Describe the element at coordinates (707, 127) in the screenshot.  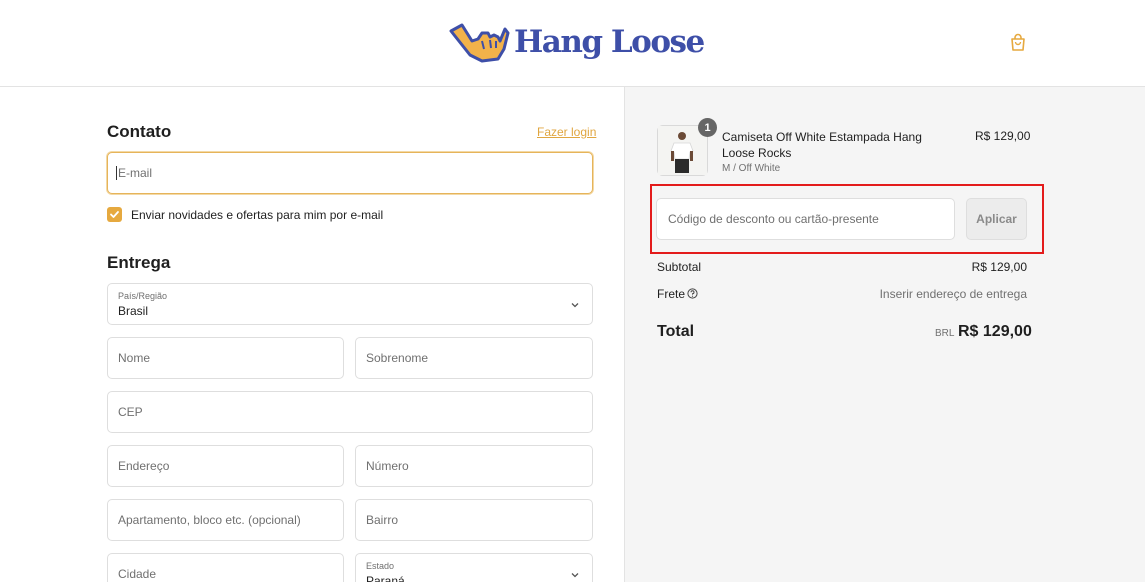
I see `quantity-badge: 1` at that location.